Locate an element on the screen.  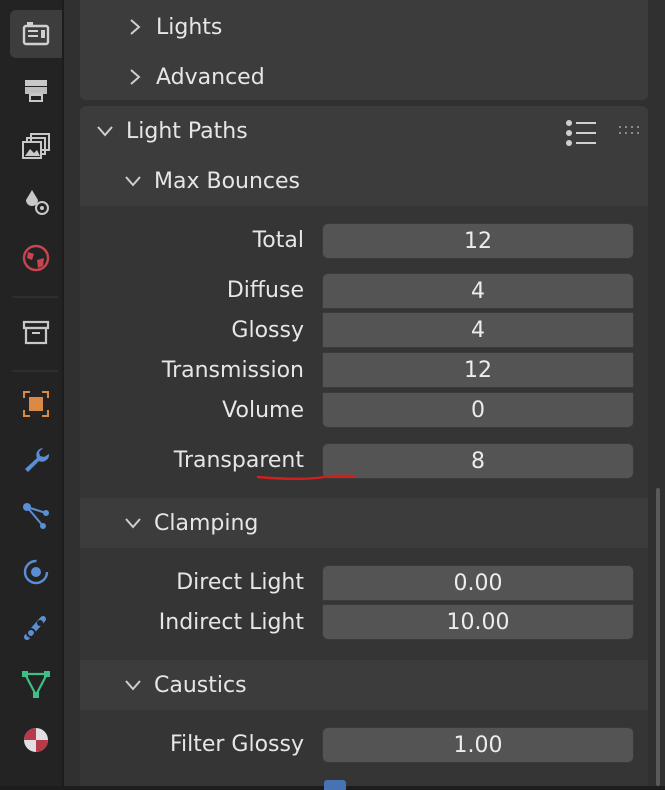
subpanel-header-caustics: Caustics is located at coordinates (184, 685).